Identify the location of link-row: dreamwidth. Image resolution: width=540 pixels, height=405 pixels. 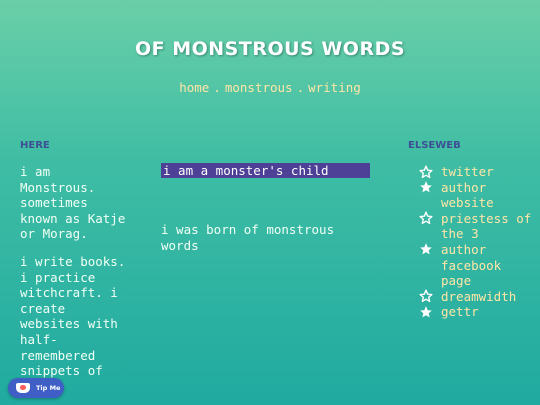
(479, 297).